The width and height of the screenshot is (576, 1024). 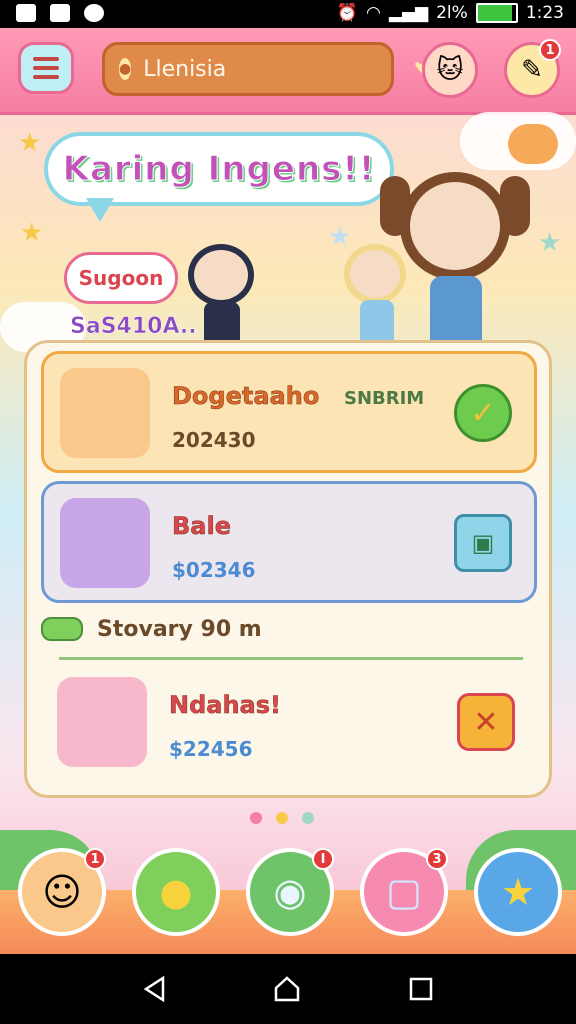 I want to click on cat-profile-button: 🐱, so click(x=450, y=70).